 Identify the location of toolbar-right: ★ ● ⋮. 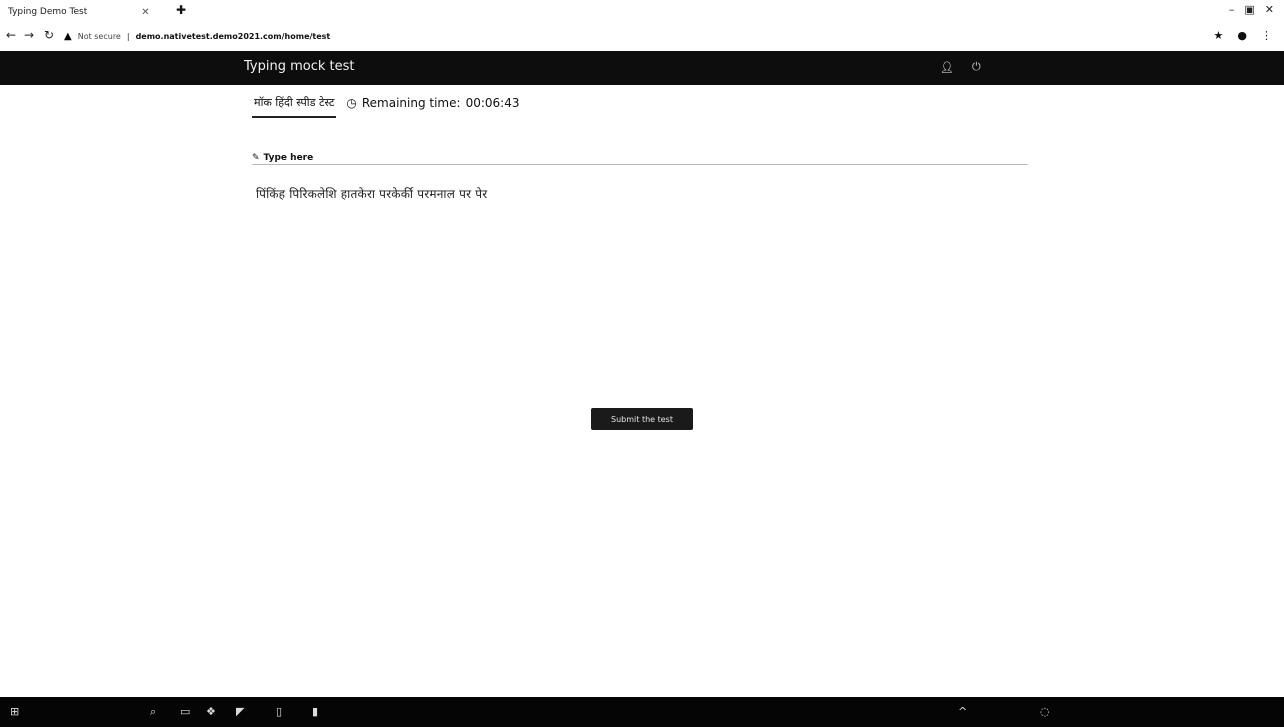
(1243, 35).